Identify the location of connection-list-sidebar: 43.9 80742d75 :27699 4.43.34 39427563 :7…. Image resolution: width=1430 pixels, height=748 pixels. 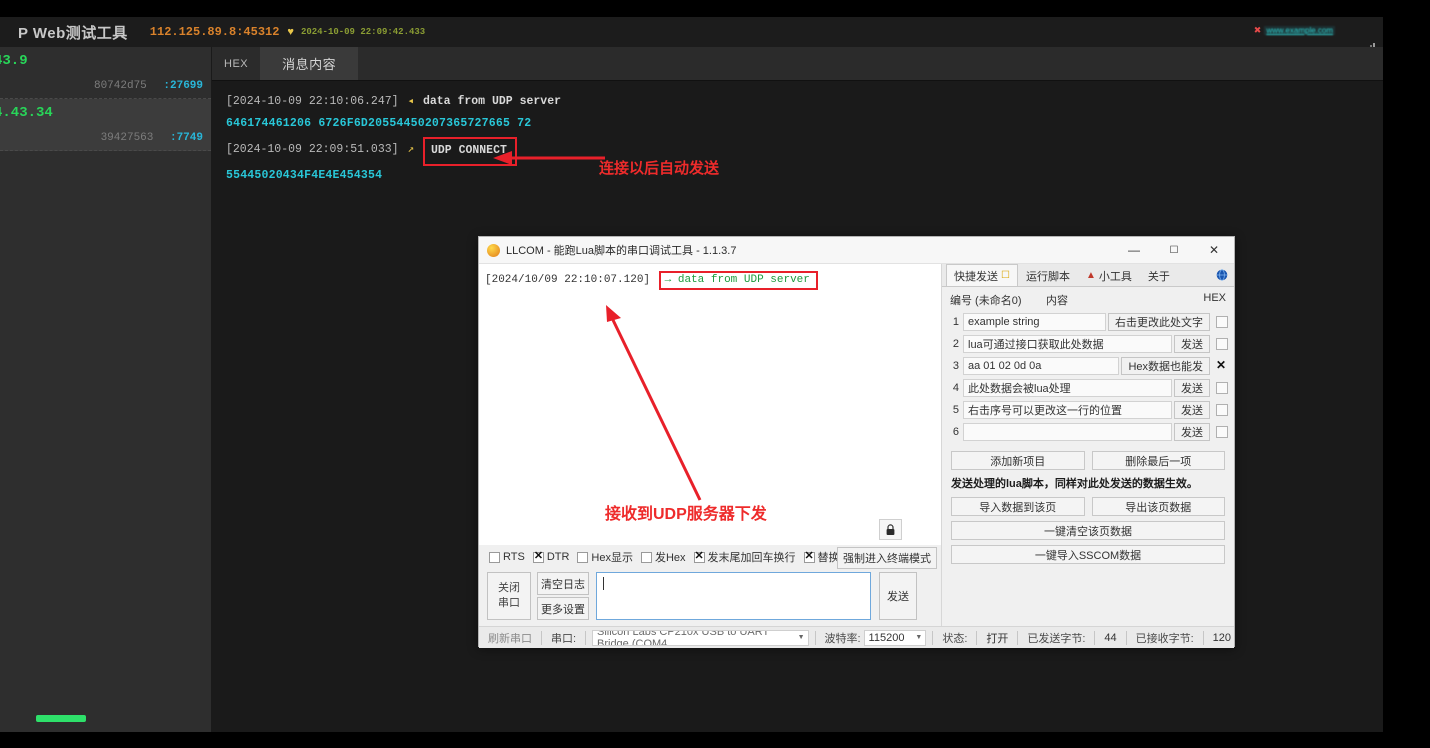
(106, 389).